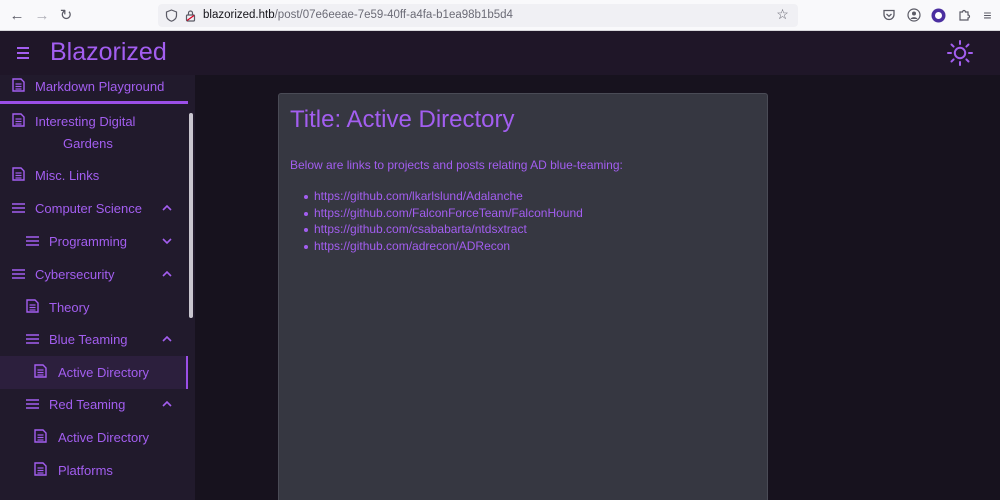  What do you see at coordinates (94, 308) in the screenshot?
I see `sidebar-item-theory: Theory` at bounding box center [94, 308].